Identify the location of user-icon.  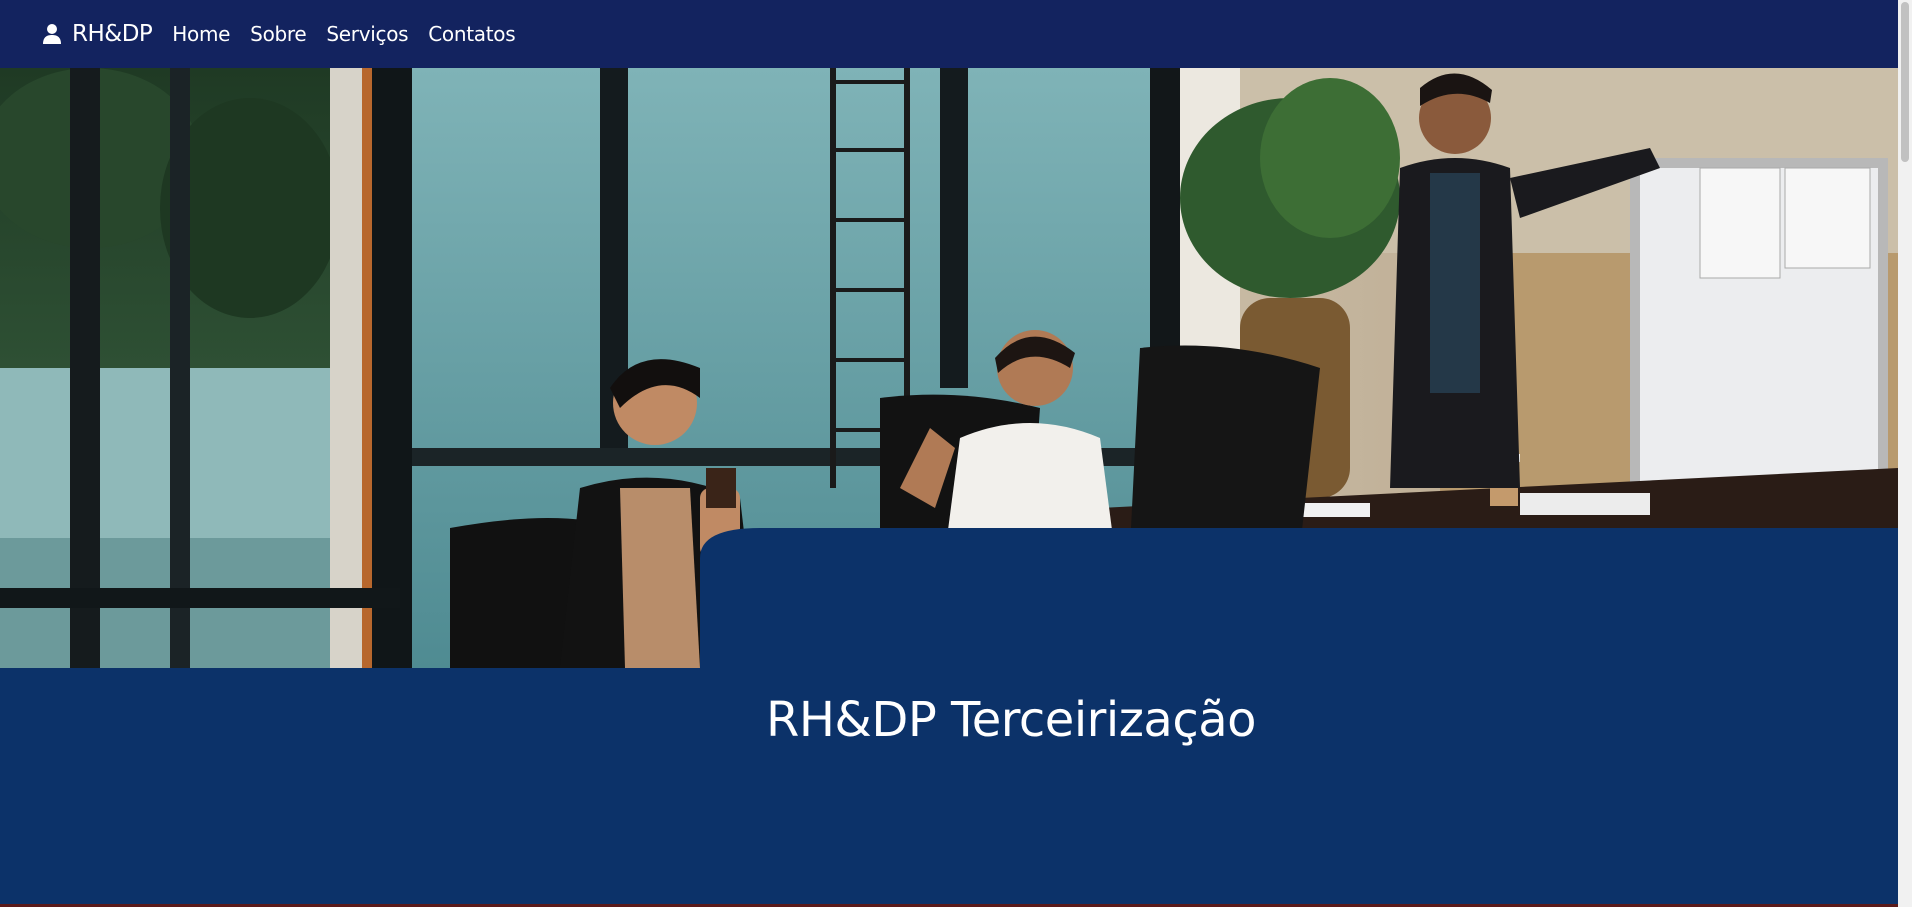
(52, 34).